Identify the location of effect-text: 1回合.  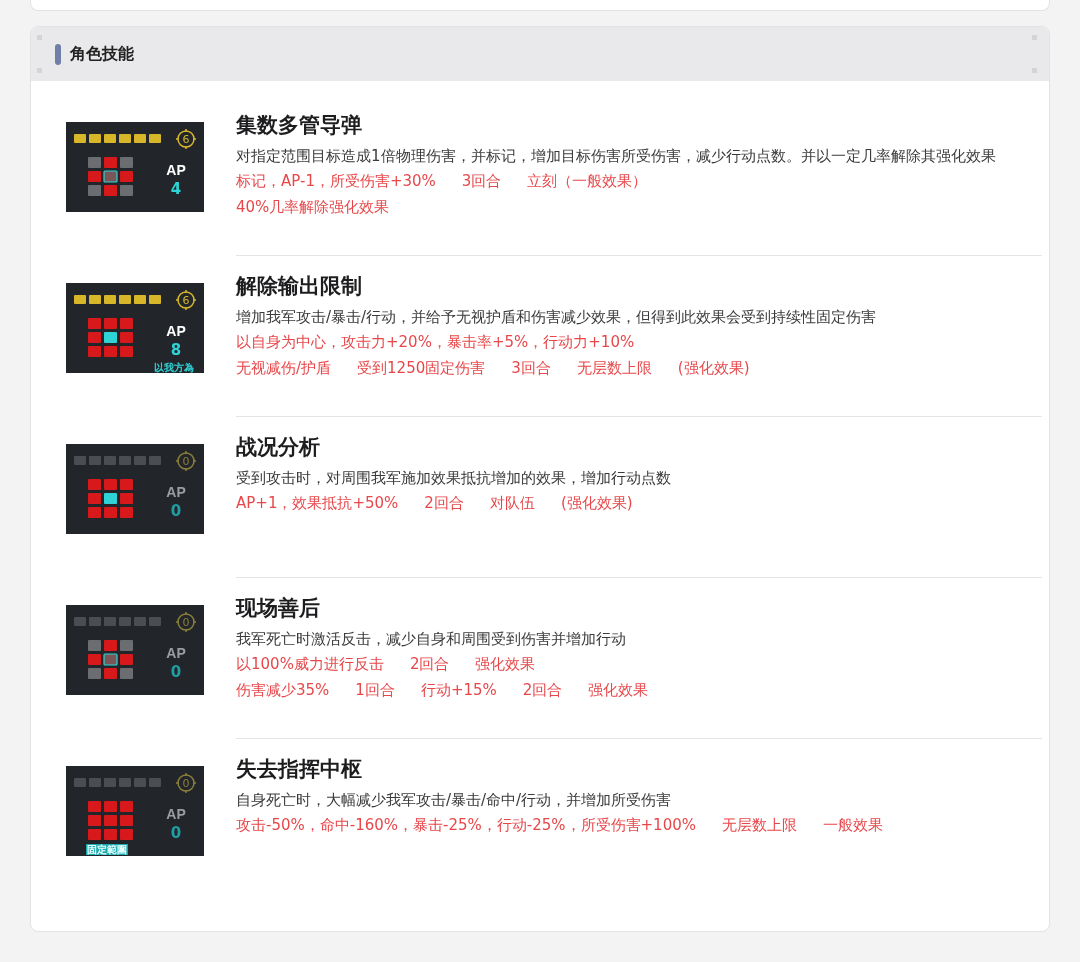
(375, 690).